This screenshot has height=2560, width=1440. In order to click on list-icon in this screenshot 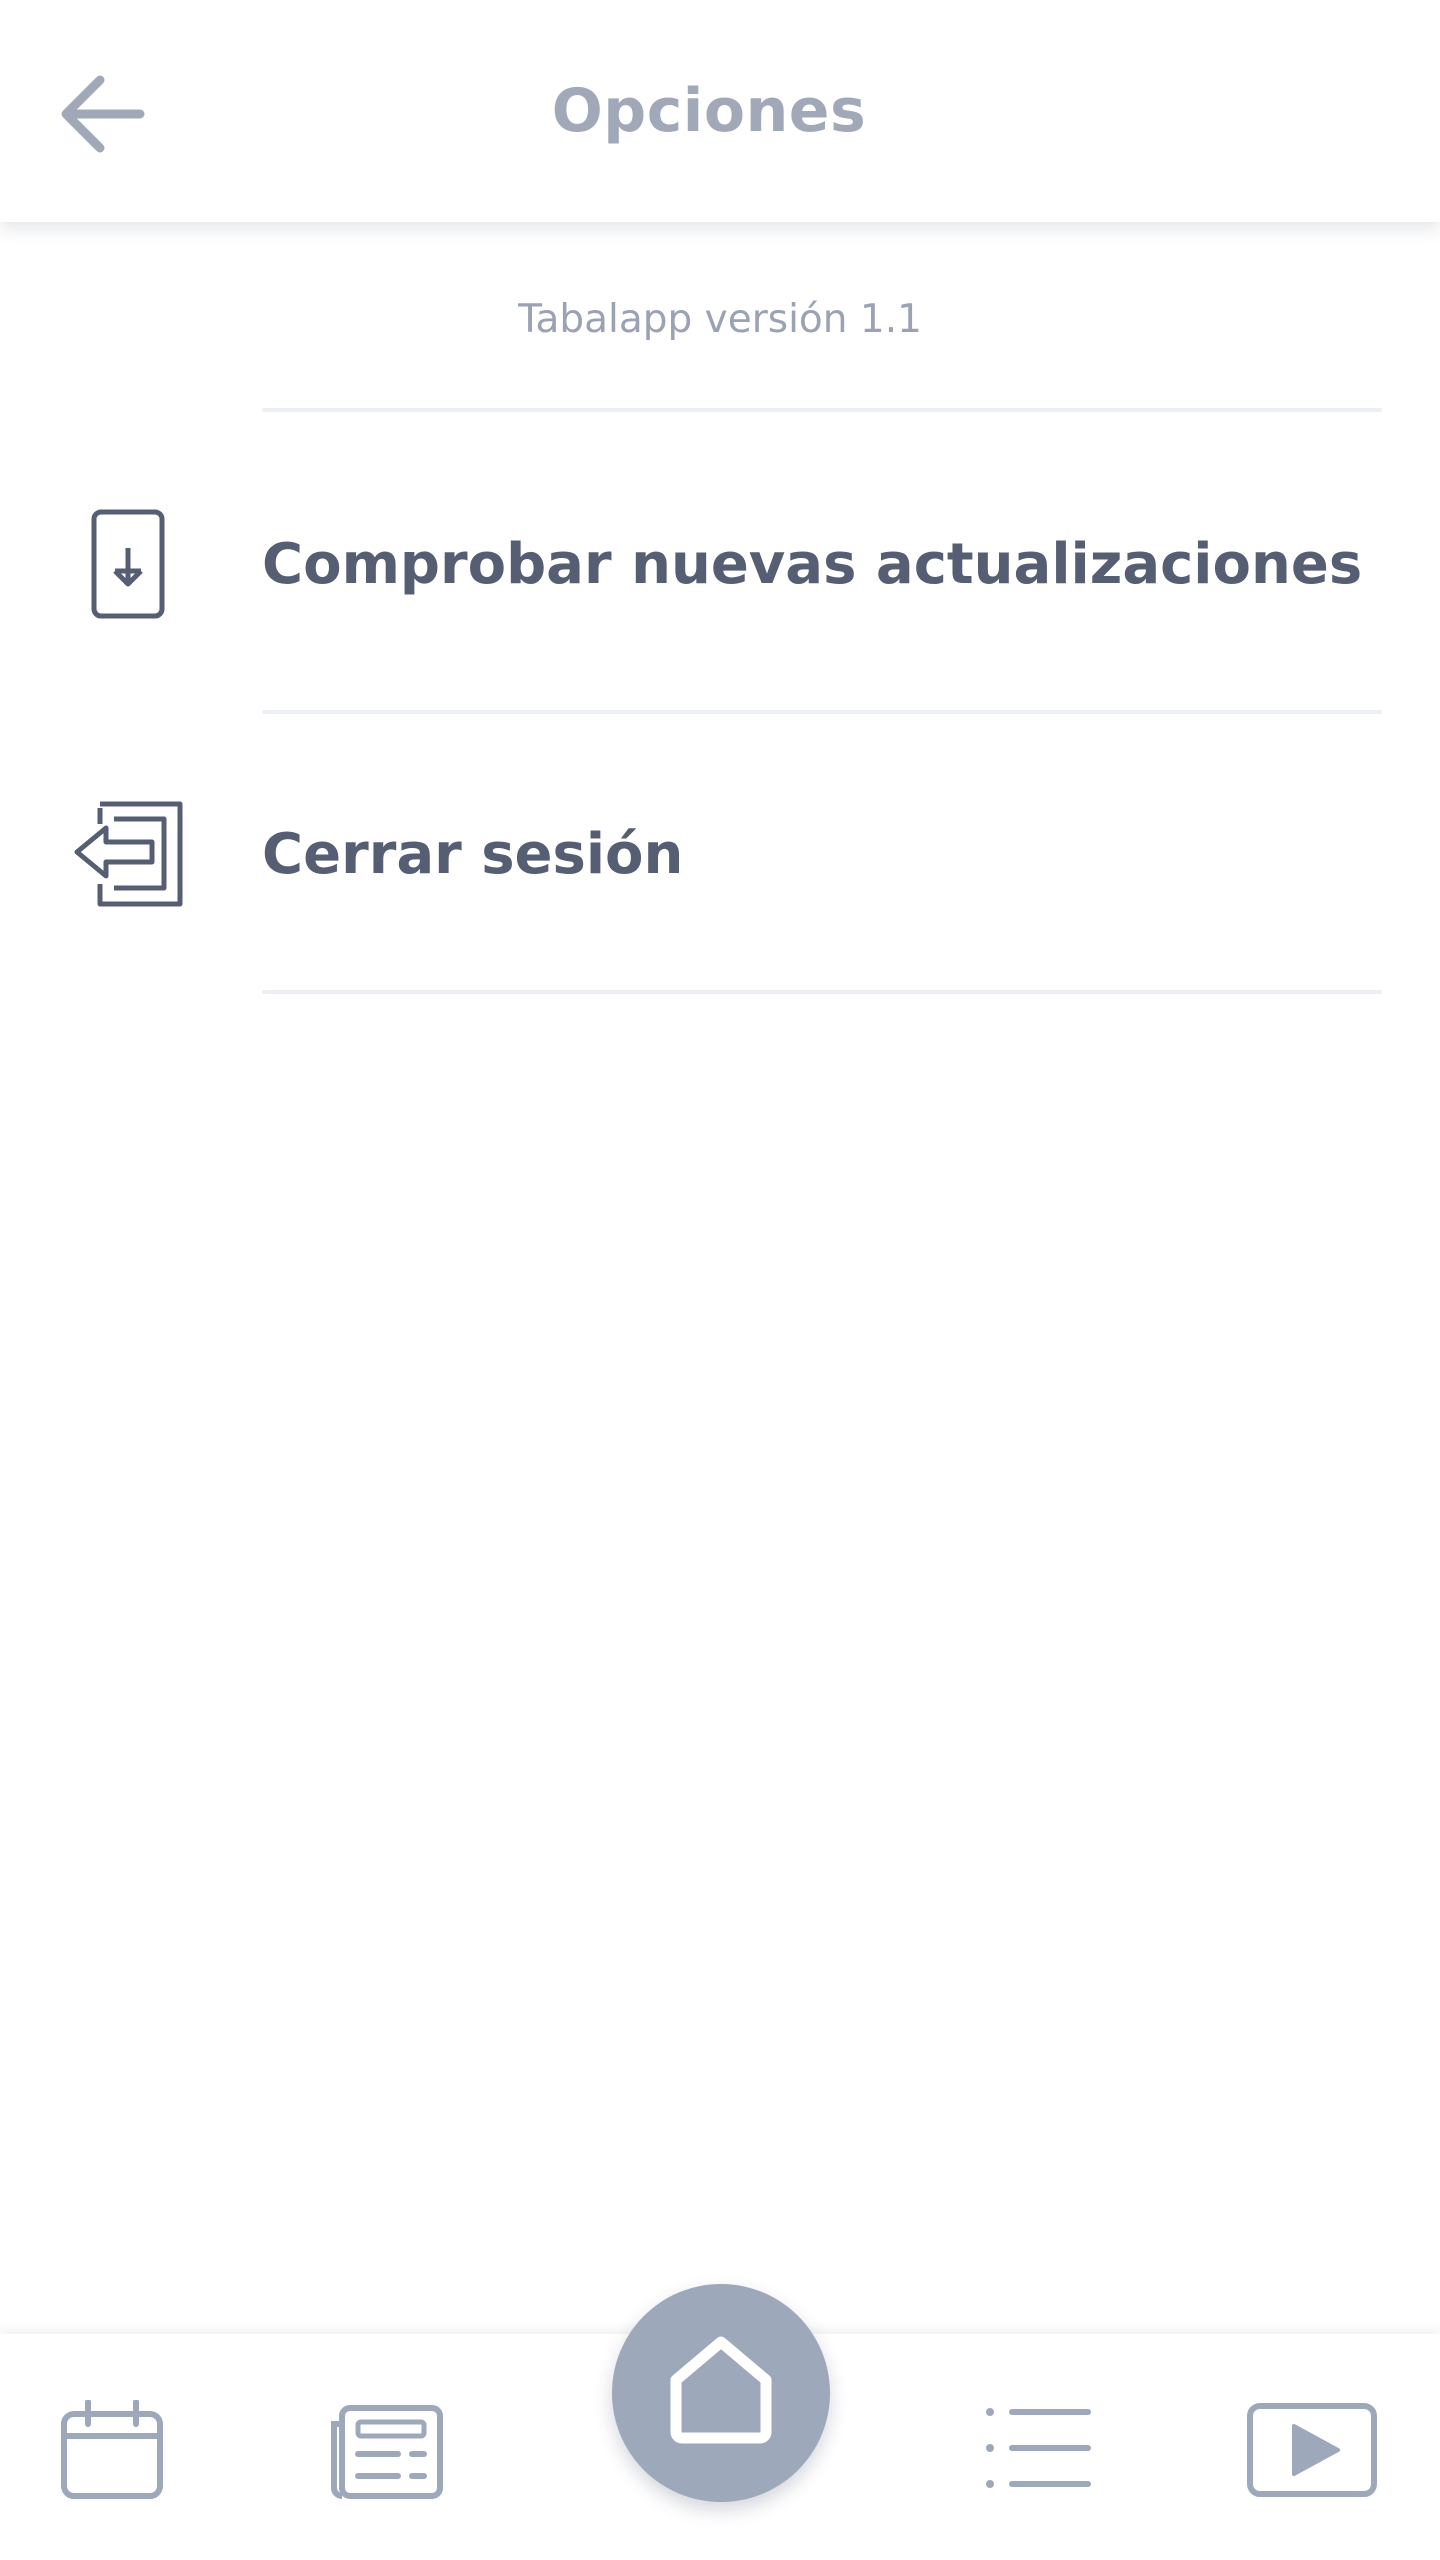, I will do `click(1038, 2448)`.